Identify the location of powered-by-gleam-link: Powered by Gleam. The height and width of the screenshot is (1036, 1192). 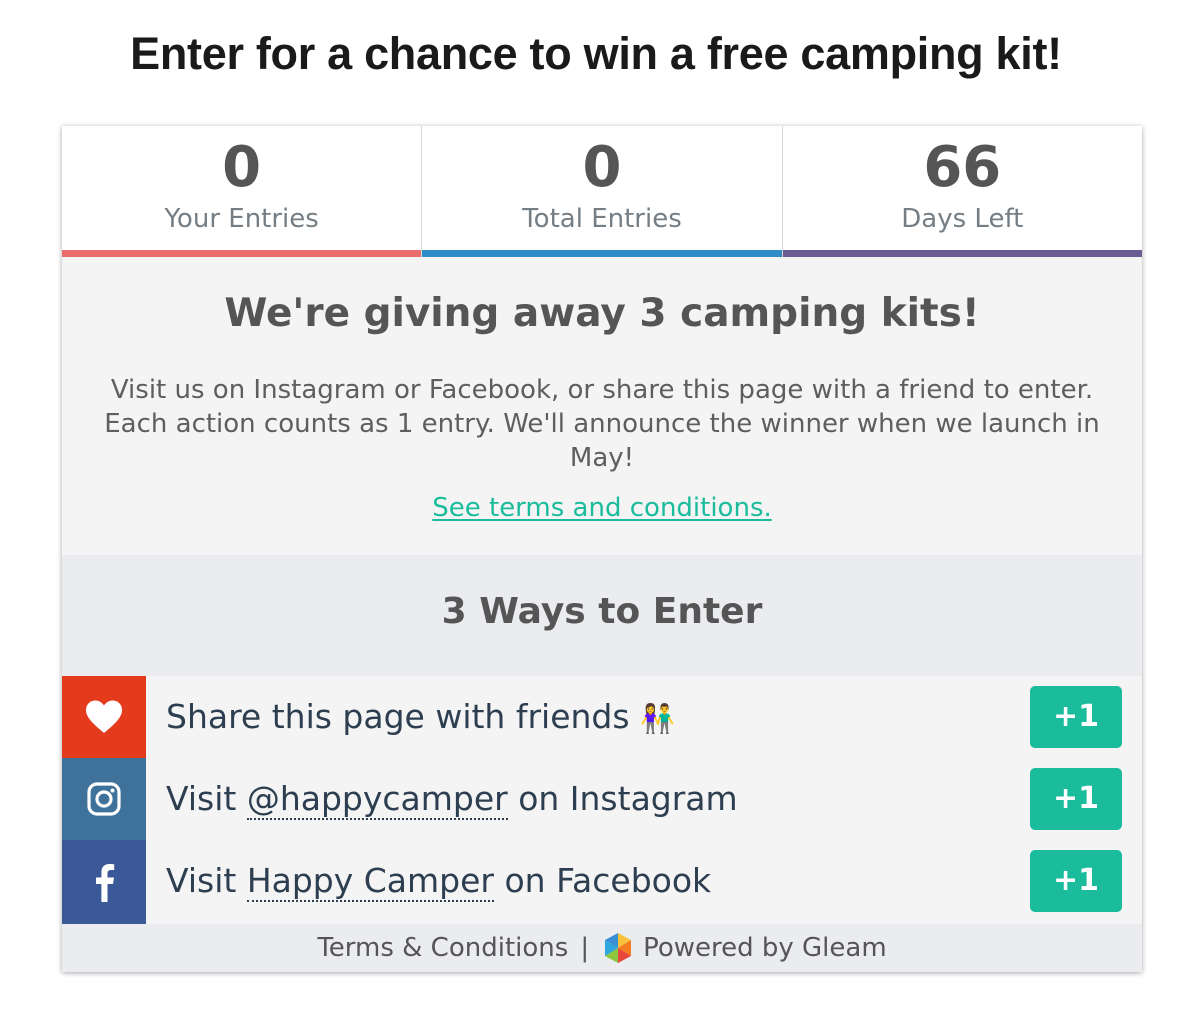
(765, 948).